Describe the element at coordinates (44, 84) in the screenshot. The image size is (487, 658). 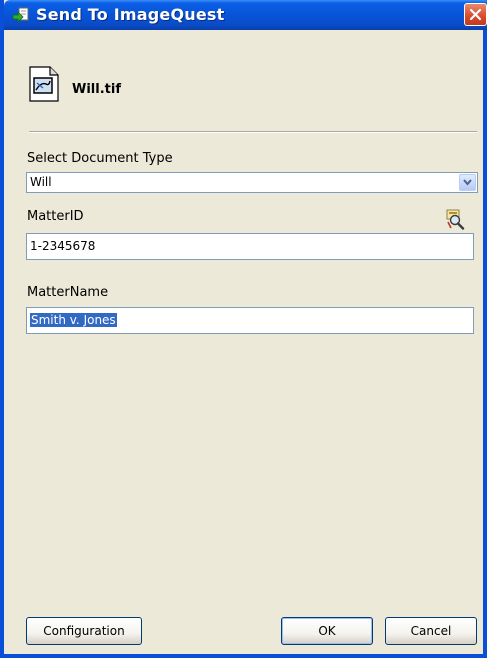
I see `document-file-icon` at that location.